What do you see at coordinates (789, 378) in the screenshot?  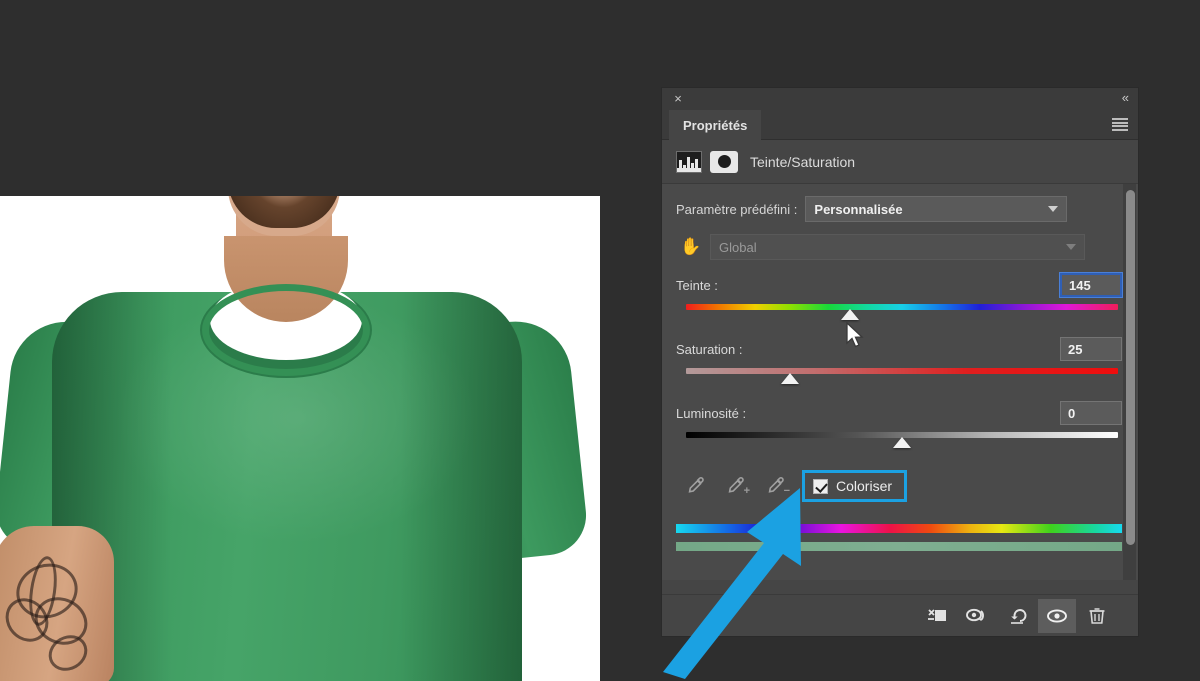 I see `saturation-handle` at bounding box center [789, 378].